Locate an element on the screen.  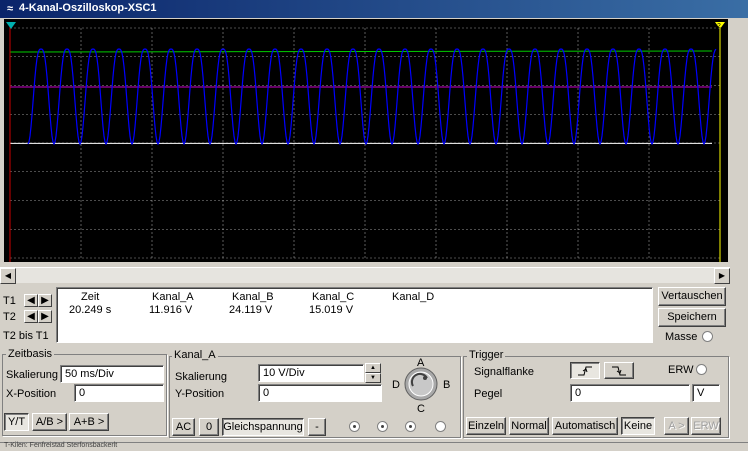
knob-label-b: B is located at coordinates (447, 385).